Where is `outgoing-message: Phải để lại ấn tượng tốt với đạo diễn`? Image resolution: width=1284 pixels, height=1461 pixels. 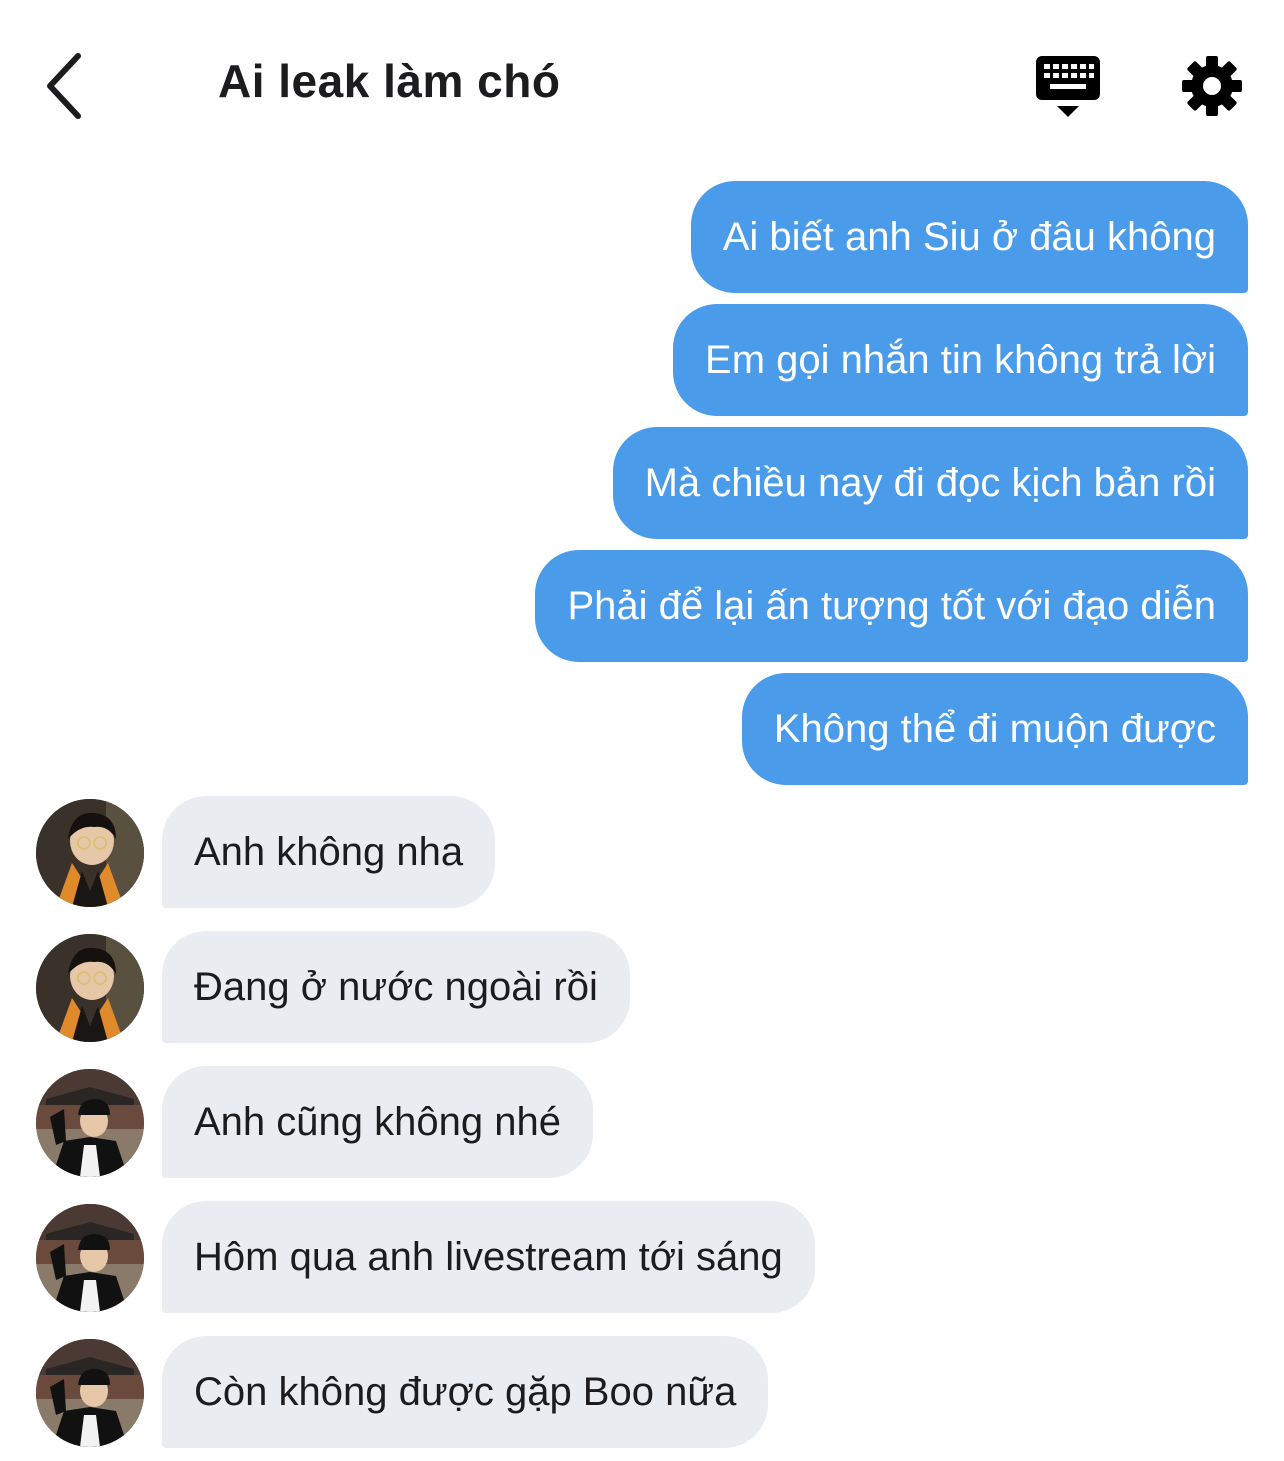 outgoing-message: Phải để lại ấn tượng tốt với đạo diễn is located at coordinates (891, 606).